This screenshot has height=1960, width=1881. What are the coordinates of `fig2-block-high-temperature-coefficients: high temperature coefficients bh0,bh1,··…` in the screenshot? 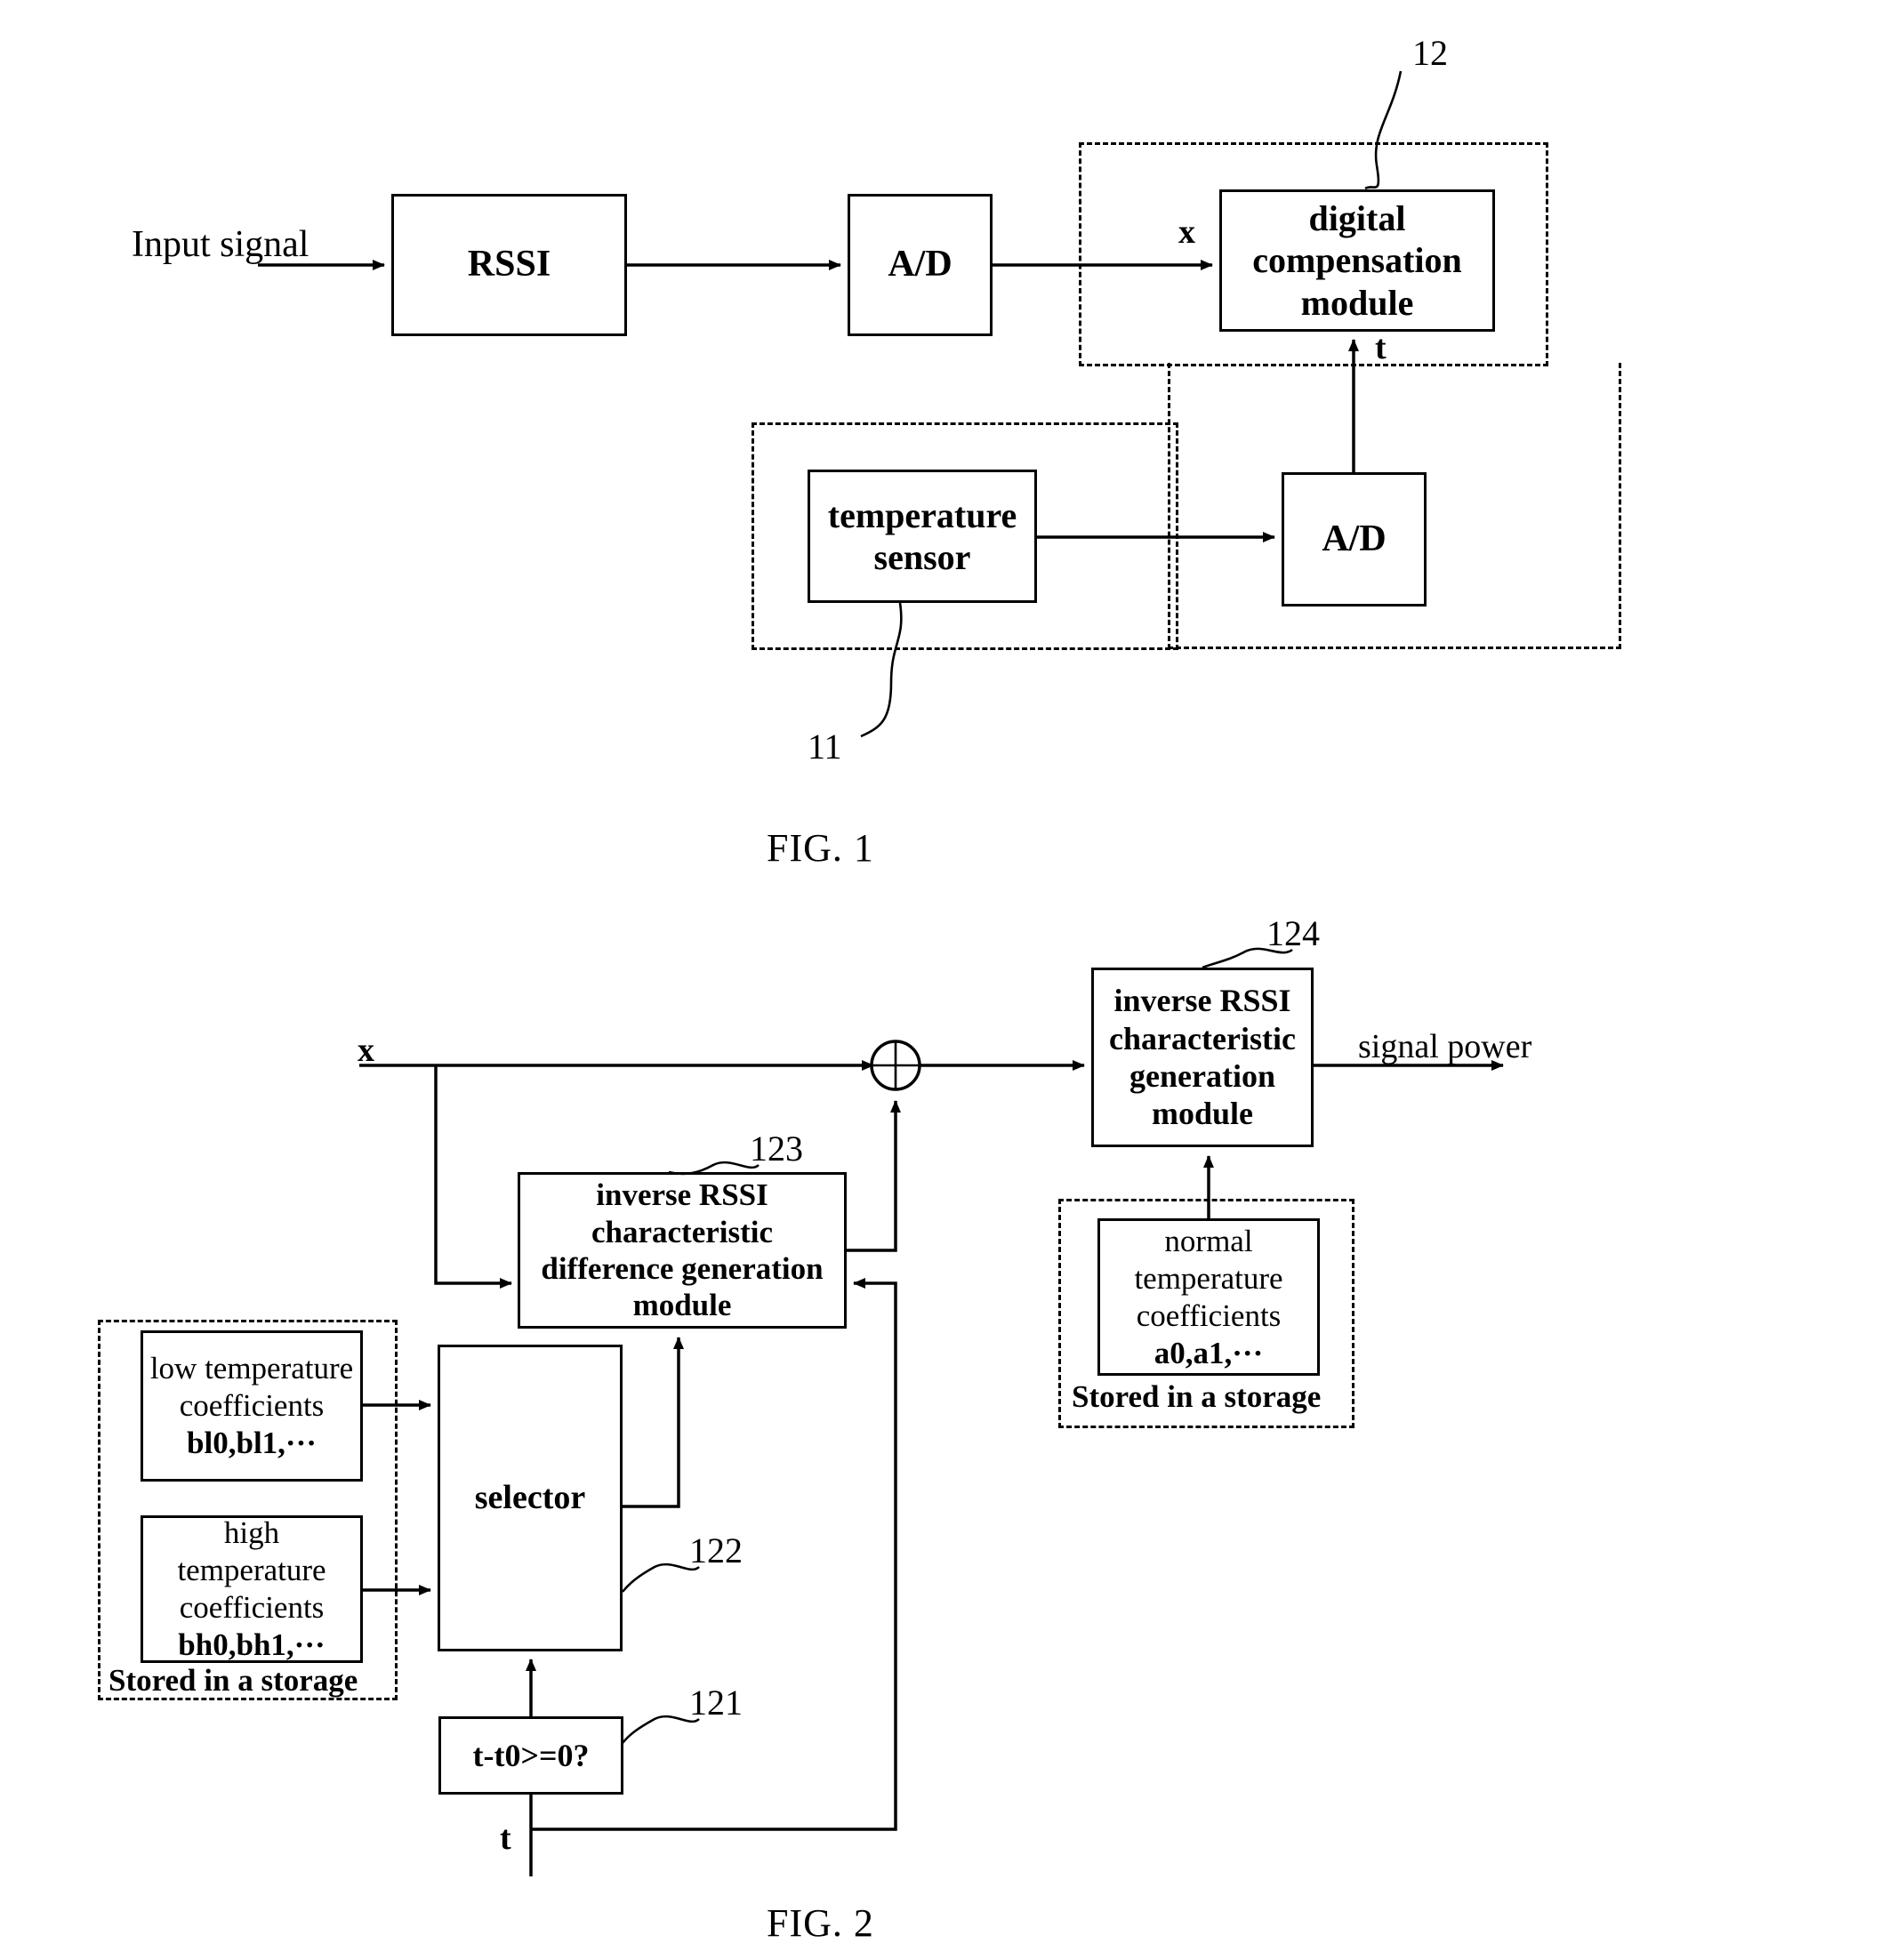 It's located at (252, 1589).